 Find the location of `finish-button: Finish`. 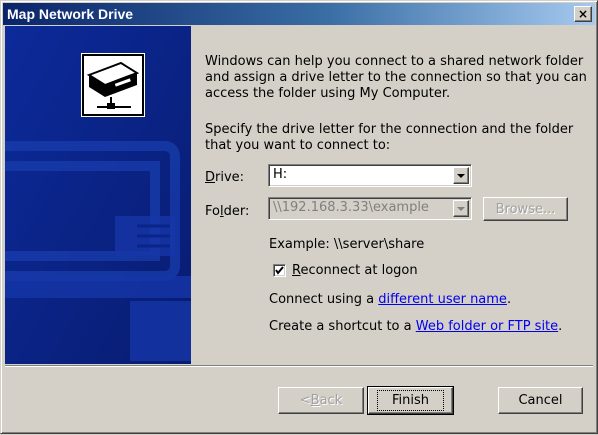

finish-button: Finish is located at coordinates (410, 400).